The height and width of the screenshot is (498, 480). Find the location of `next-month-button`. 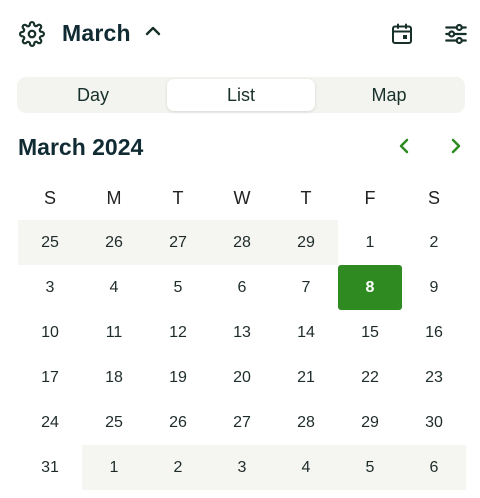

next-month-button is located at coordinates (456, 148).